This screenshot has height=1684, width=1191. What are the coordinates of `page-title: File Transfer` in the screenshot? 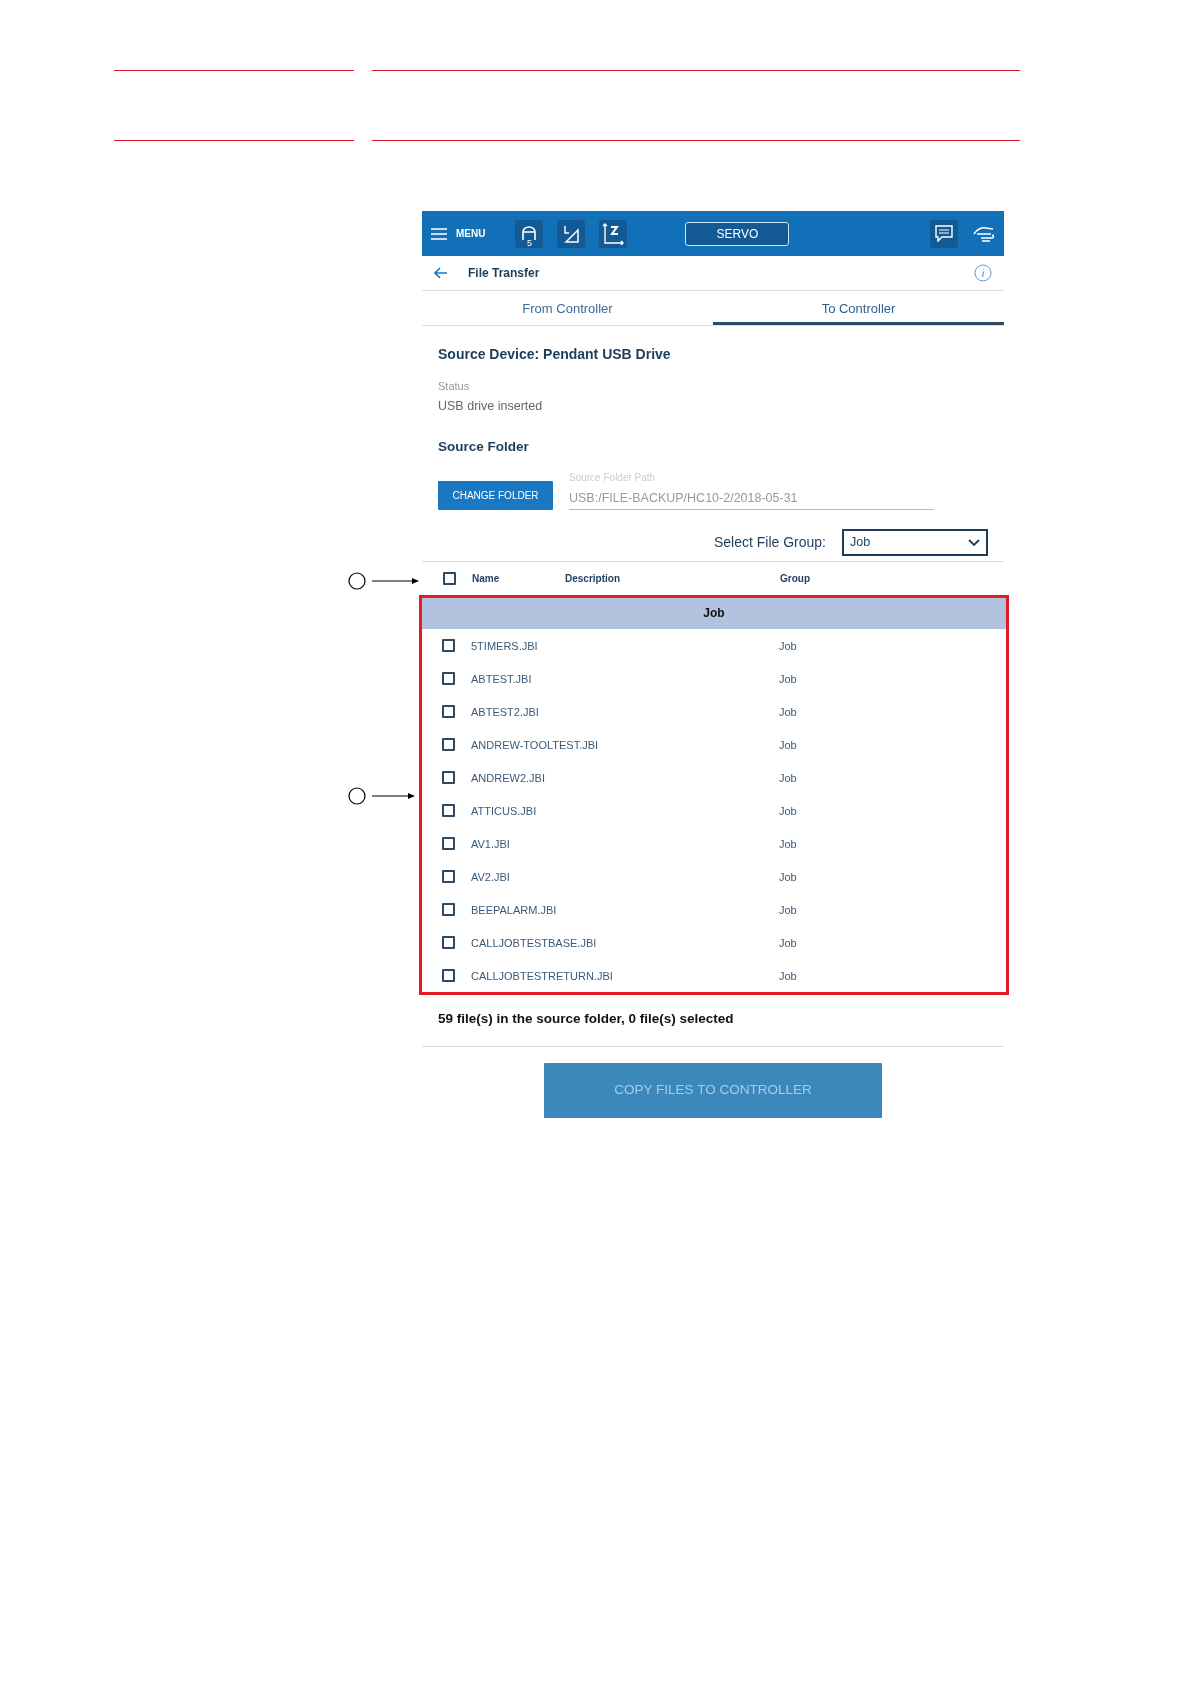 It's located at (504, 273).